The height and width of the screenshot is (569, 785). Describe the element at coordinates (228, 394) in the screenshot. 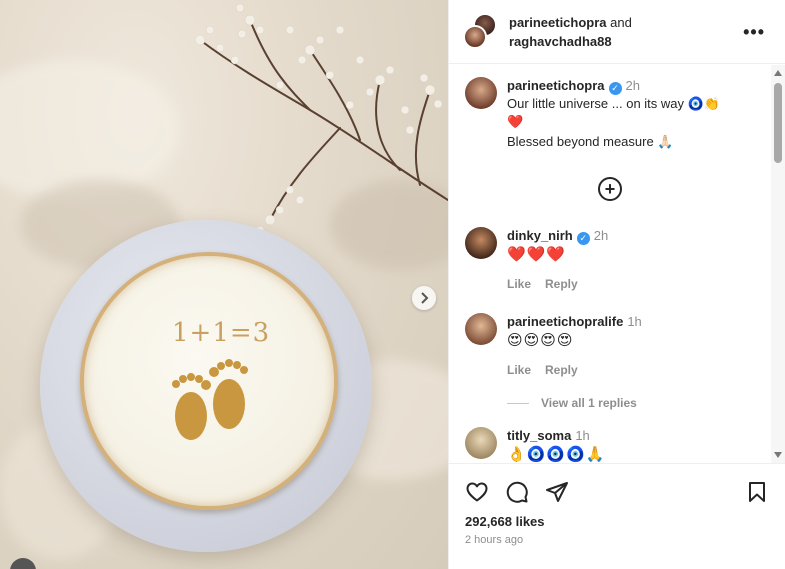

I see `baby-footprint-right-icon` at that location.